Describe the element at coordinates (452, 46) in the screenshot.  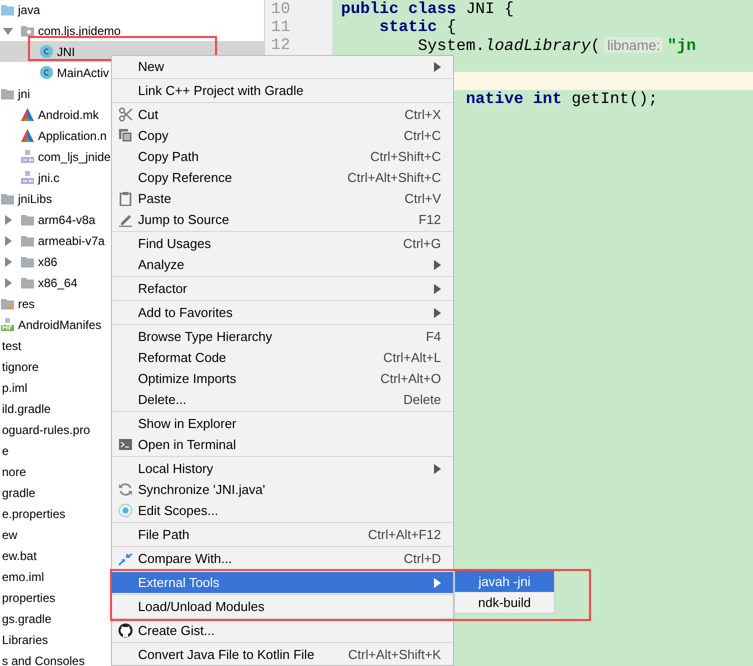
I see `code-text: System.` at that location.